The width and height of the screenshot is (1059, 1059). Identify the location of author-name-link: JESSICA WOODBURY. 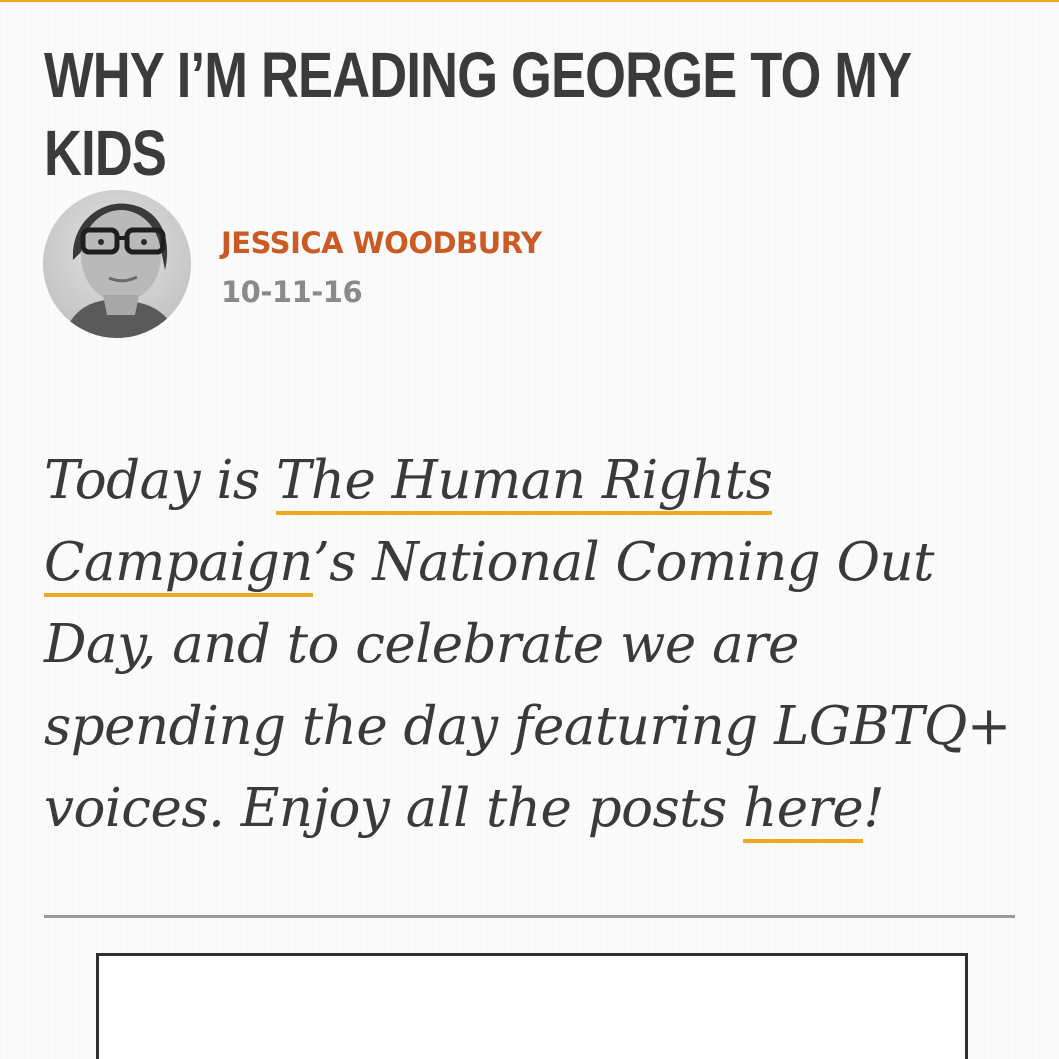
(381, 243).